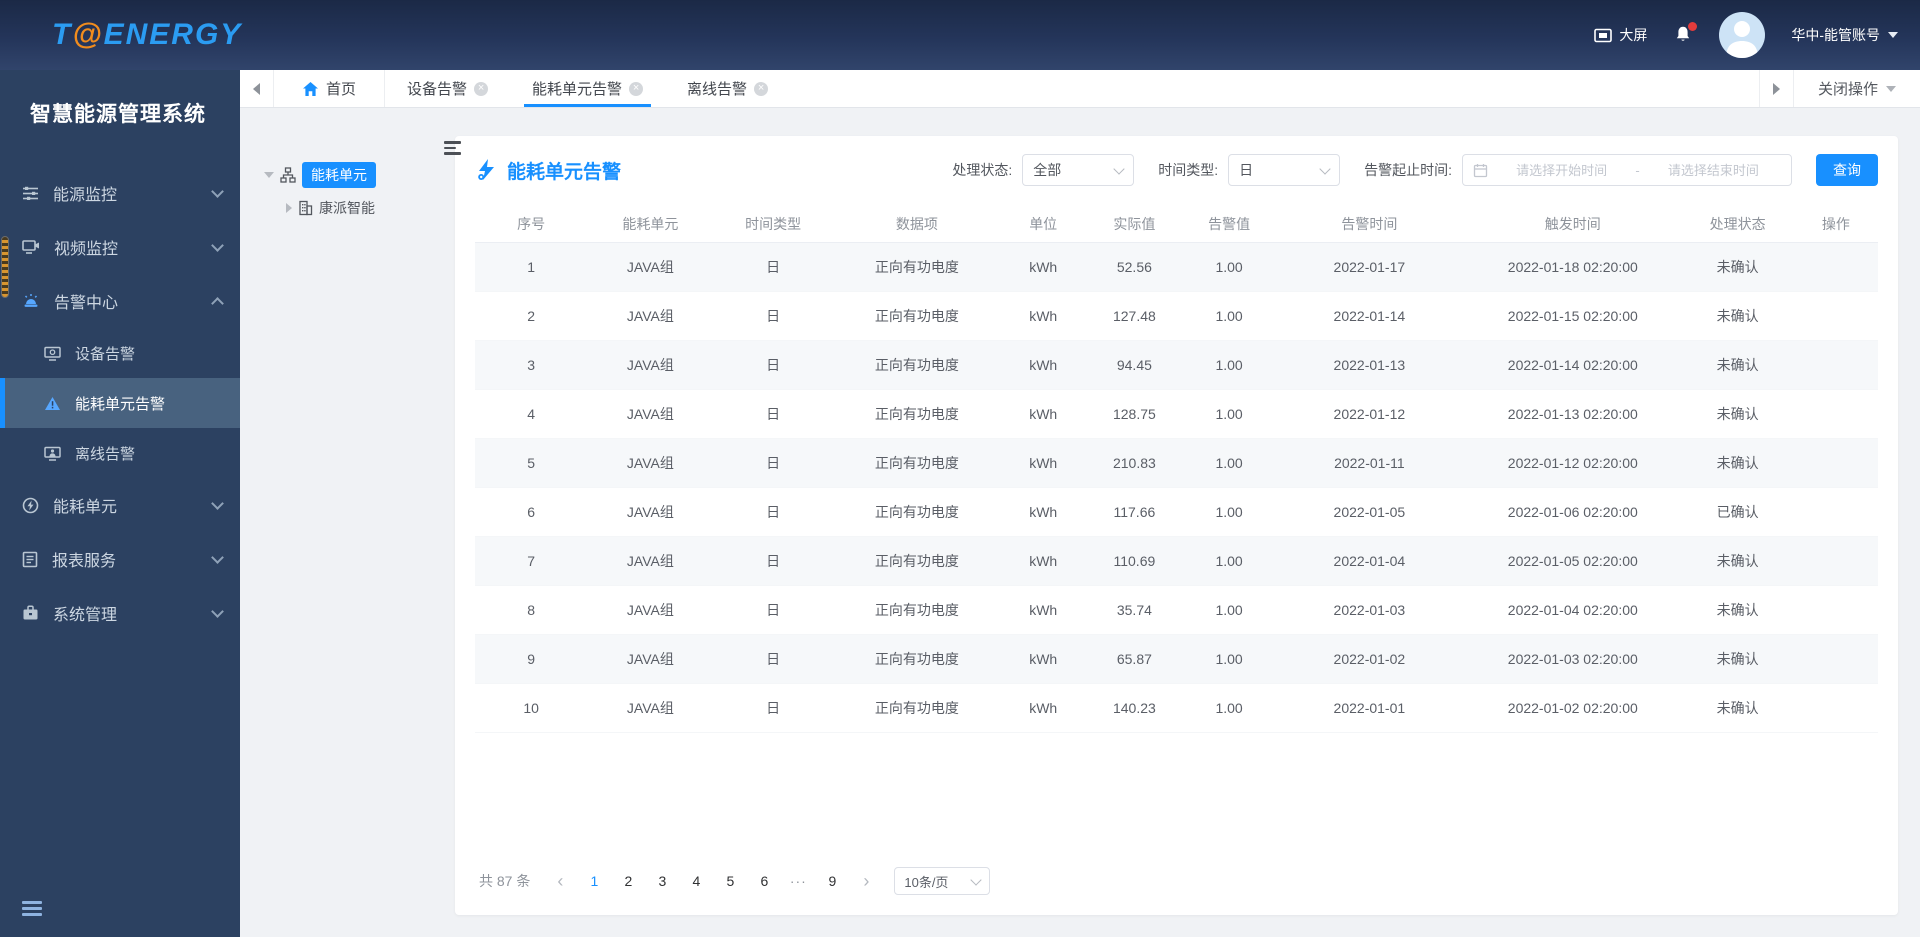  What do you see at coordinates (1188, 170) in the screenshot?
I see `time-type-filter-label: 时间类型:` at bounding box center [1188, 170].